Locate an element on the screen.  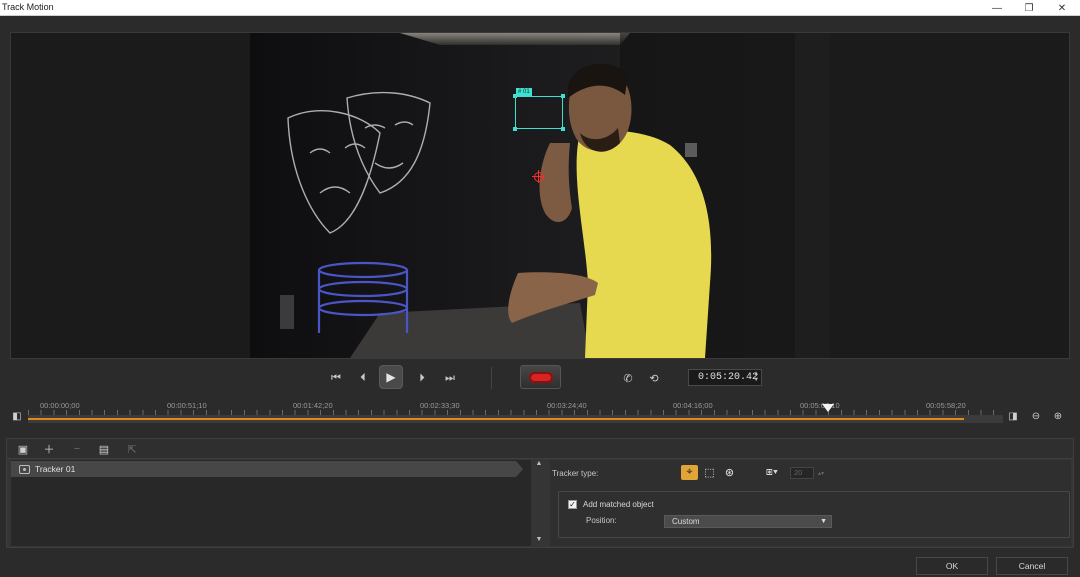
cancel-button: Cancel is located at coordinates (1032, 566).